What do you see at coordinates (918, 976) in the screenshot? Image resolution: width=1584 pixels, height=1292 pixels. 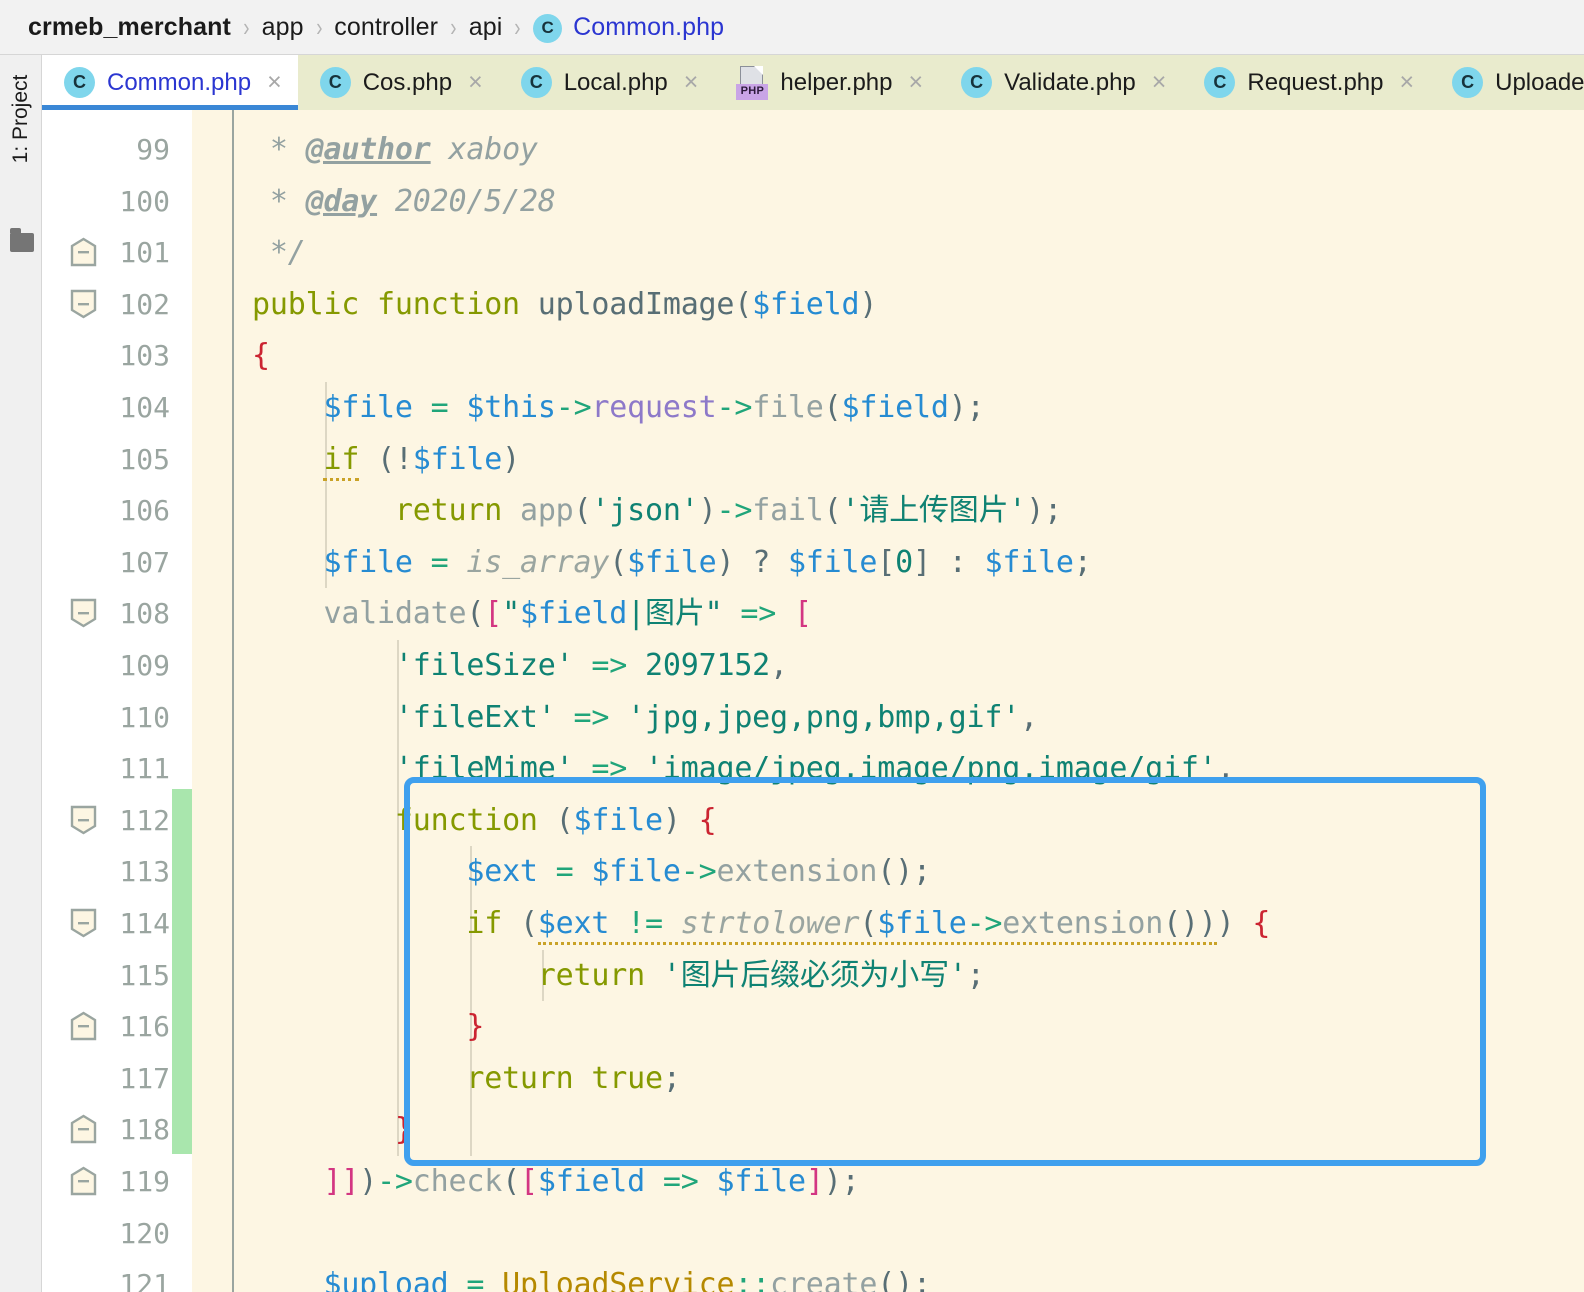 I see `code-line: return '图片后缀必须为小写';` at bounding box center [918, 976].